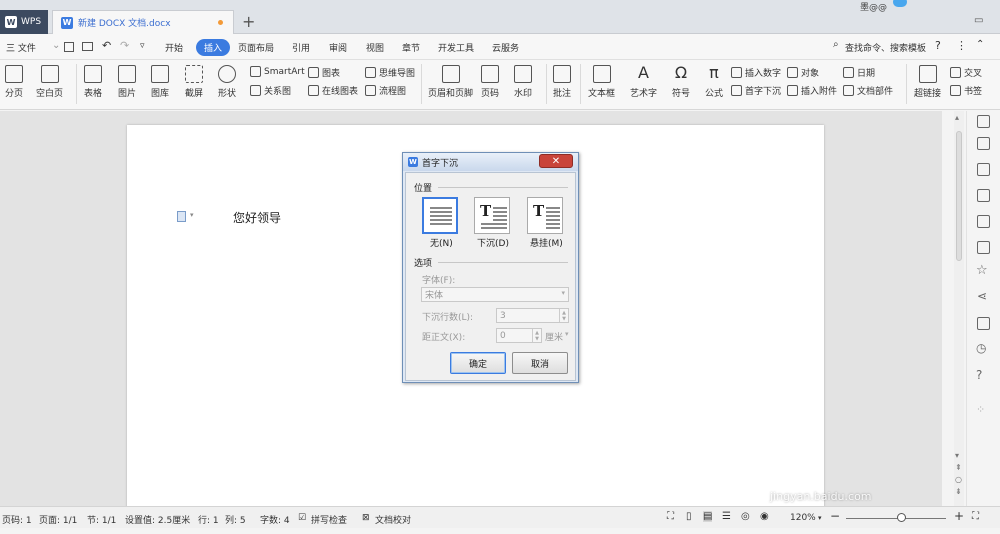 The image size is (1000, 534). Describe the element at coordinates (157, 519) in the screenshot. I see `status-setting: 设置值: 2.5厘米` at that location.